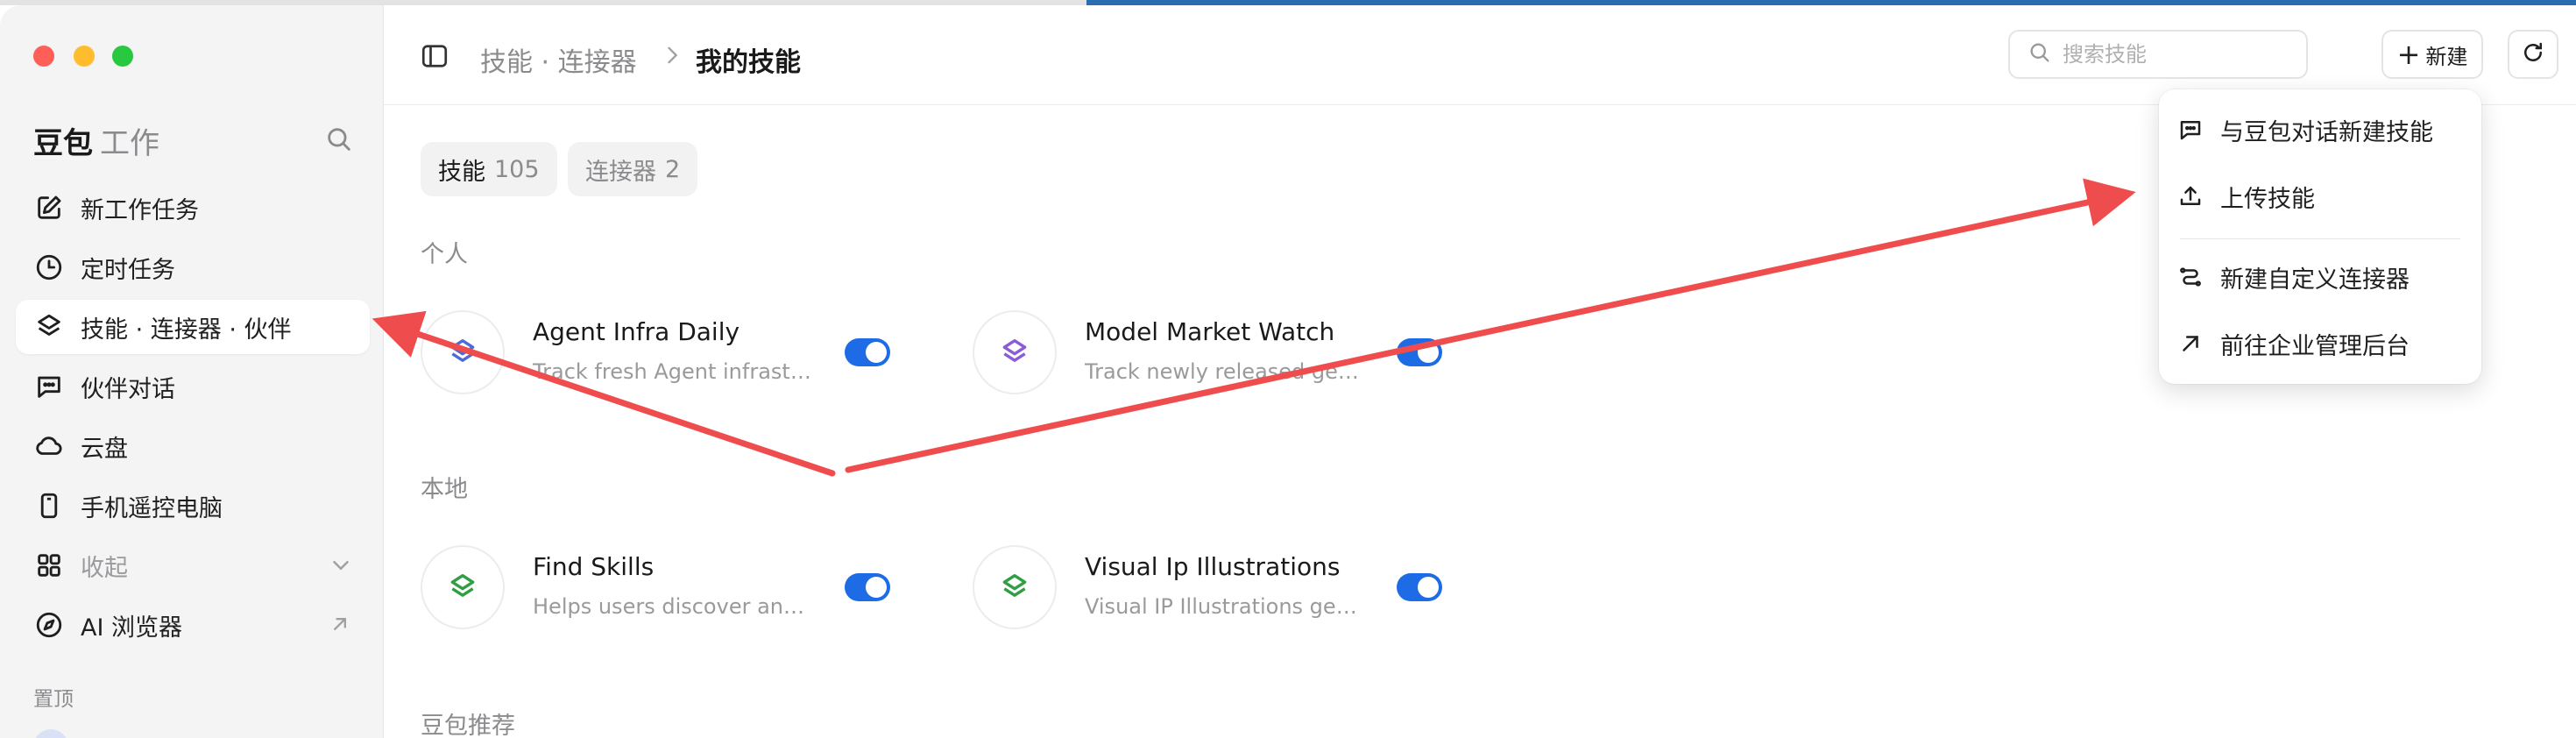  I want to click on plus-icon: +, so click(2408, 55).